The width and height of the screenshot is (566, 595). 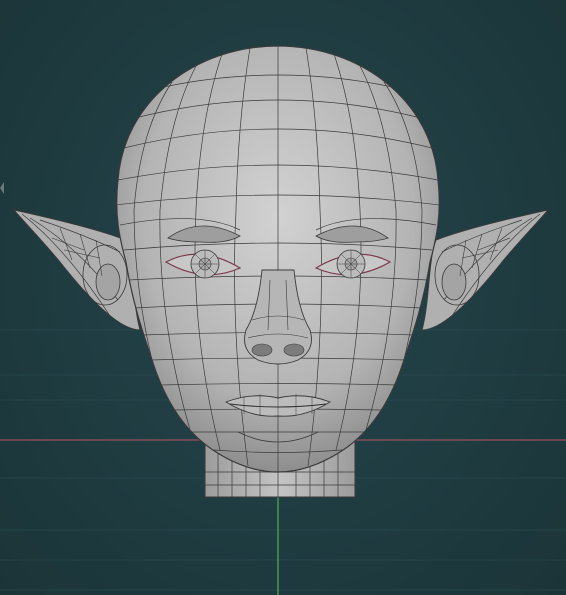 I want to click on viewport-edge-marker, so click(x=2, y=188).